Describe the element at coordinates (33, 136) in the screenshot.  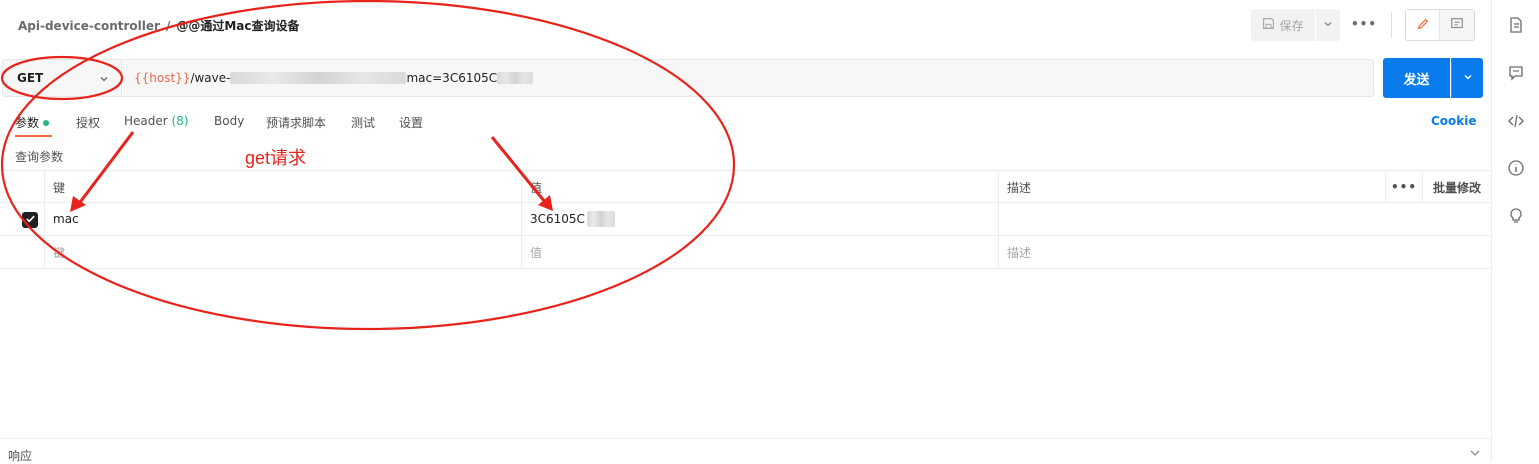
I see `active-tab-indicator` at that location.